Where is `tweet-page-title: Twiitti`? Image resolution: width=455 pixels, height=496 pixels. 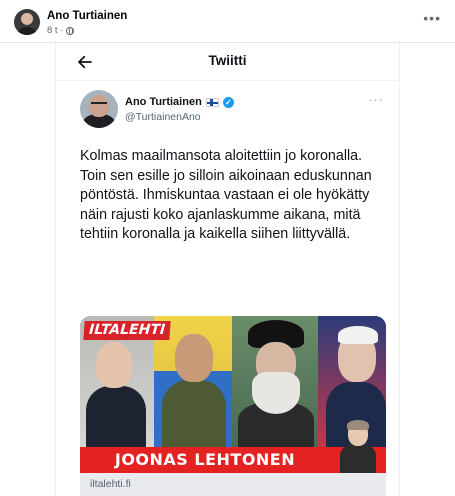
tweet-page-title: Twiitti is located at coordinates (227, 60).